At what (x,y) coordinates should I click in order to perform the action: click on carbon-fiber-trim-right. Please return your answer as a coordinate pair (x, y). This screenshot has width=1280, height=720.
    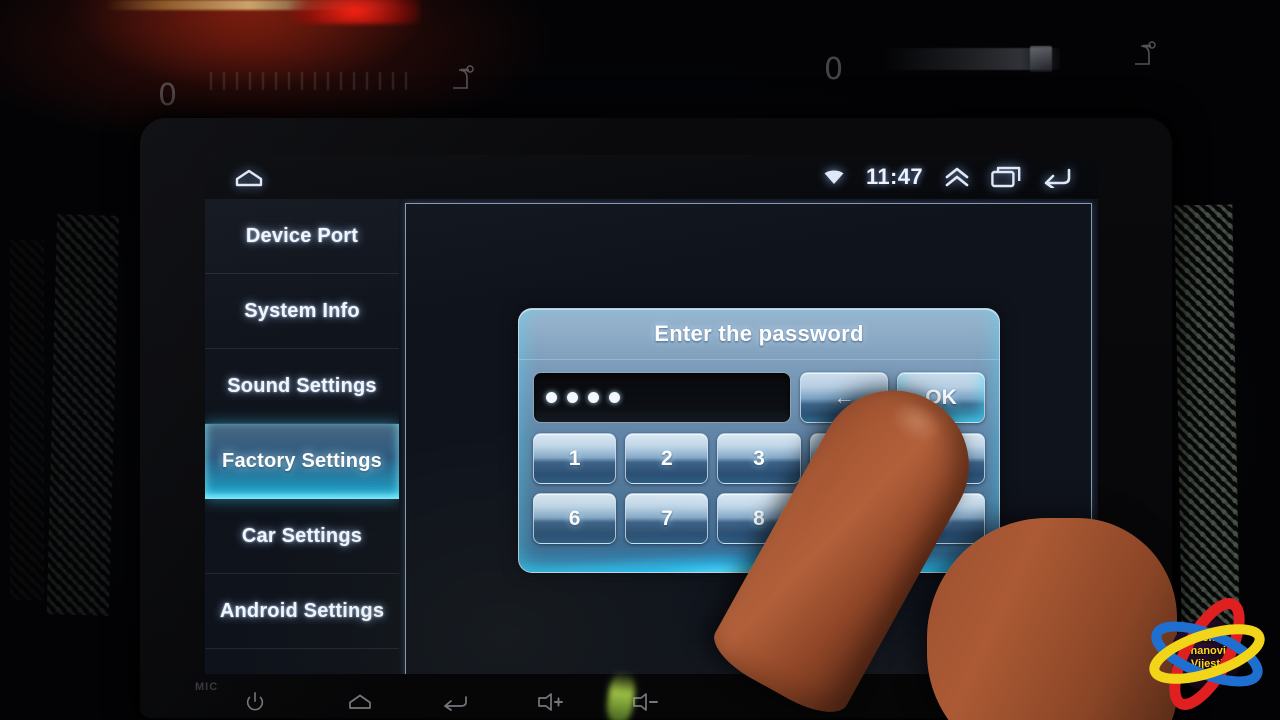
    Looking at the image, I should click on (1207, 415).